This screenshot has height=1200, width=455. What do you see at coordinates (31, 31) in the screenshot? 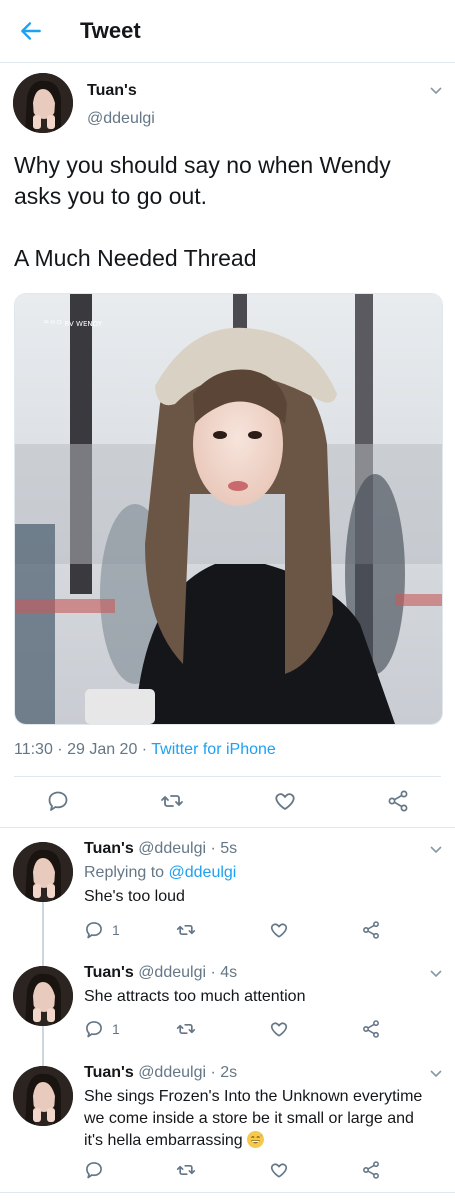
I see `back-arrow-icon` at bounding box center [31, 31].